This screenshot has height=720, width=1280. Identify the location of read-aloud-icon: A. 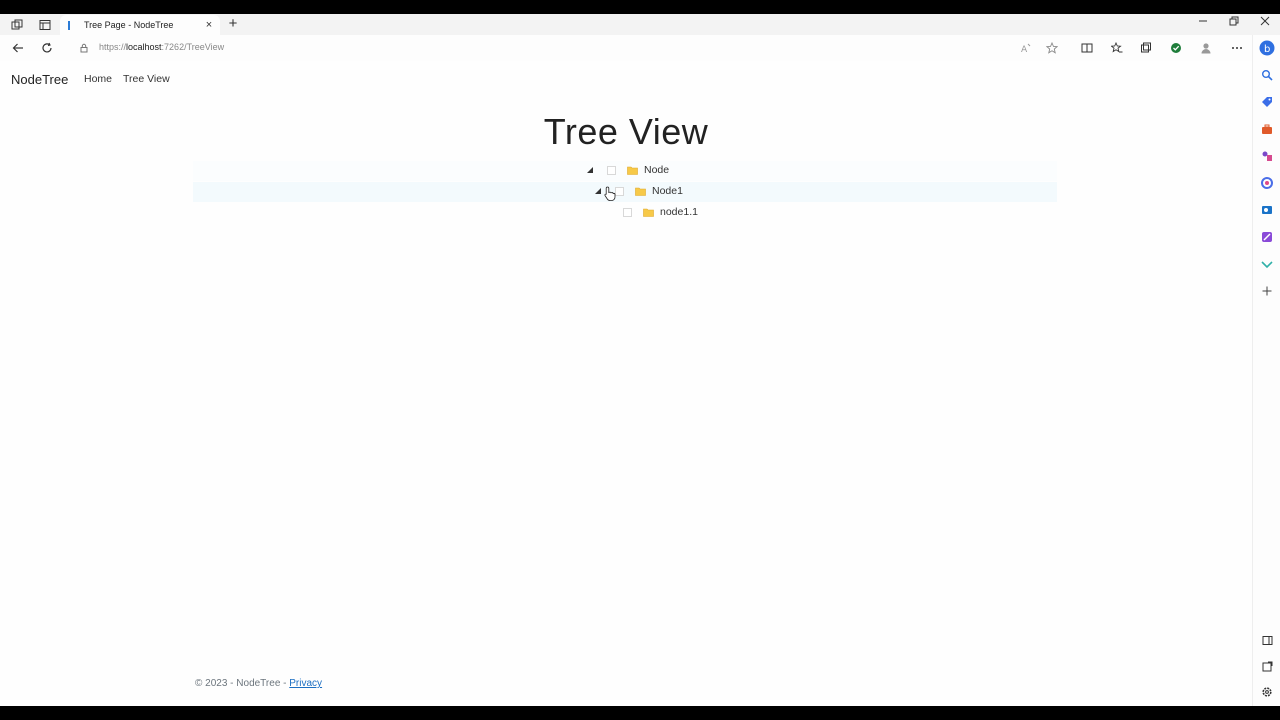
(1026, 48).